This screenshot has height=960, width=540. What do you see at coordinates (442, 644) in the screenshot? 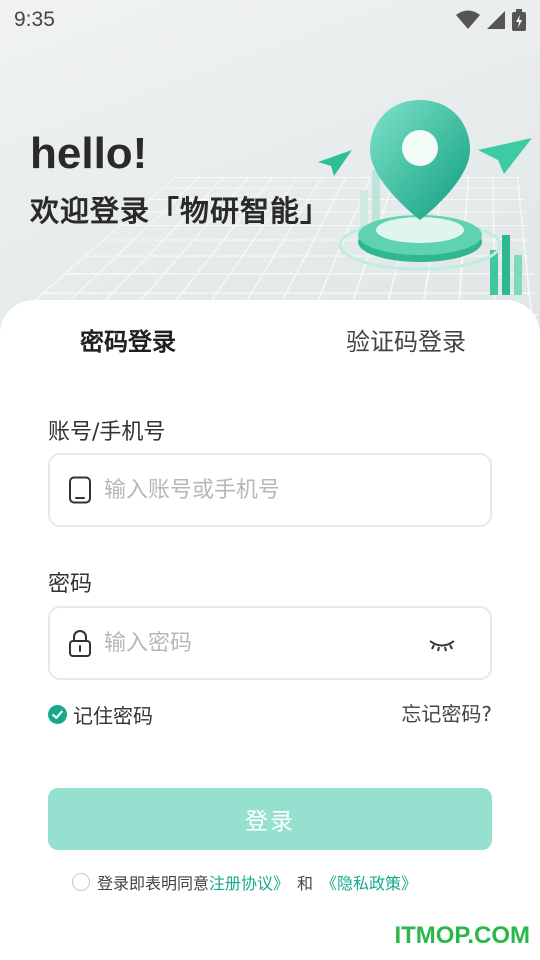
I see `eye-closed-icon` at bounding box center [442, 644].